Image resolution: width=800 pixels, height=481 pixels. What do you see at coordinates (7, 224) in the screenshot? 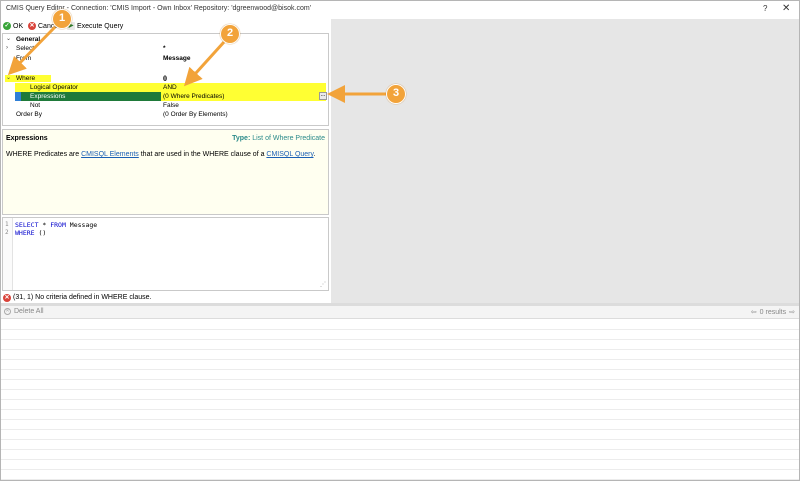
I see `line-number: 1` at bounding box center [7, 224].